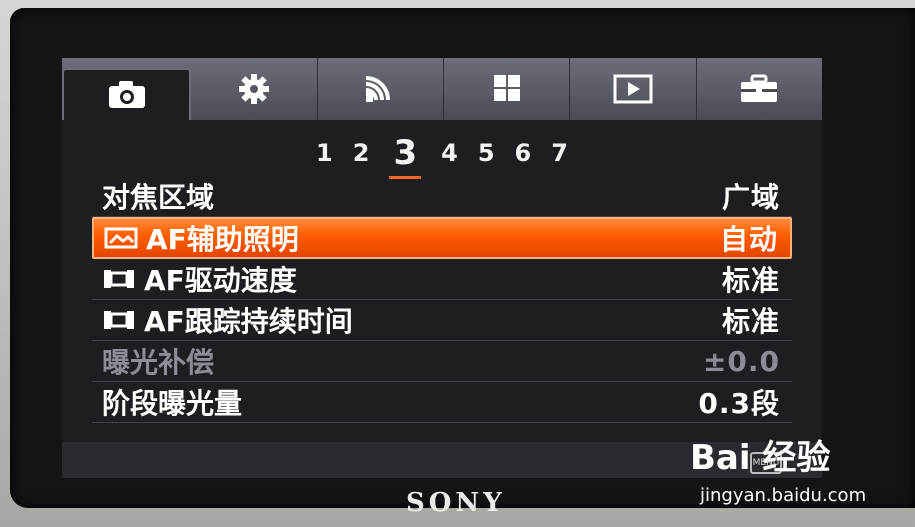 This screenshot has height=527, width=915. Describe the element at coordinates (760, 458) in the screenshot. I see `watermark-logo-text: Bai 经验` at that location.